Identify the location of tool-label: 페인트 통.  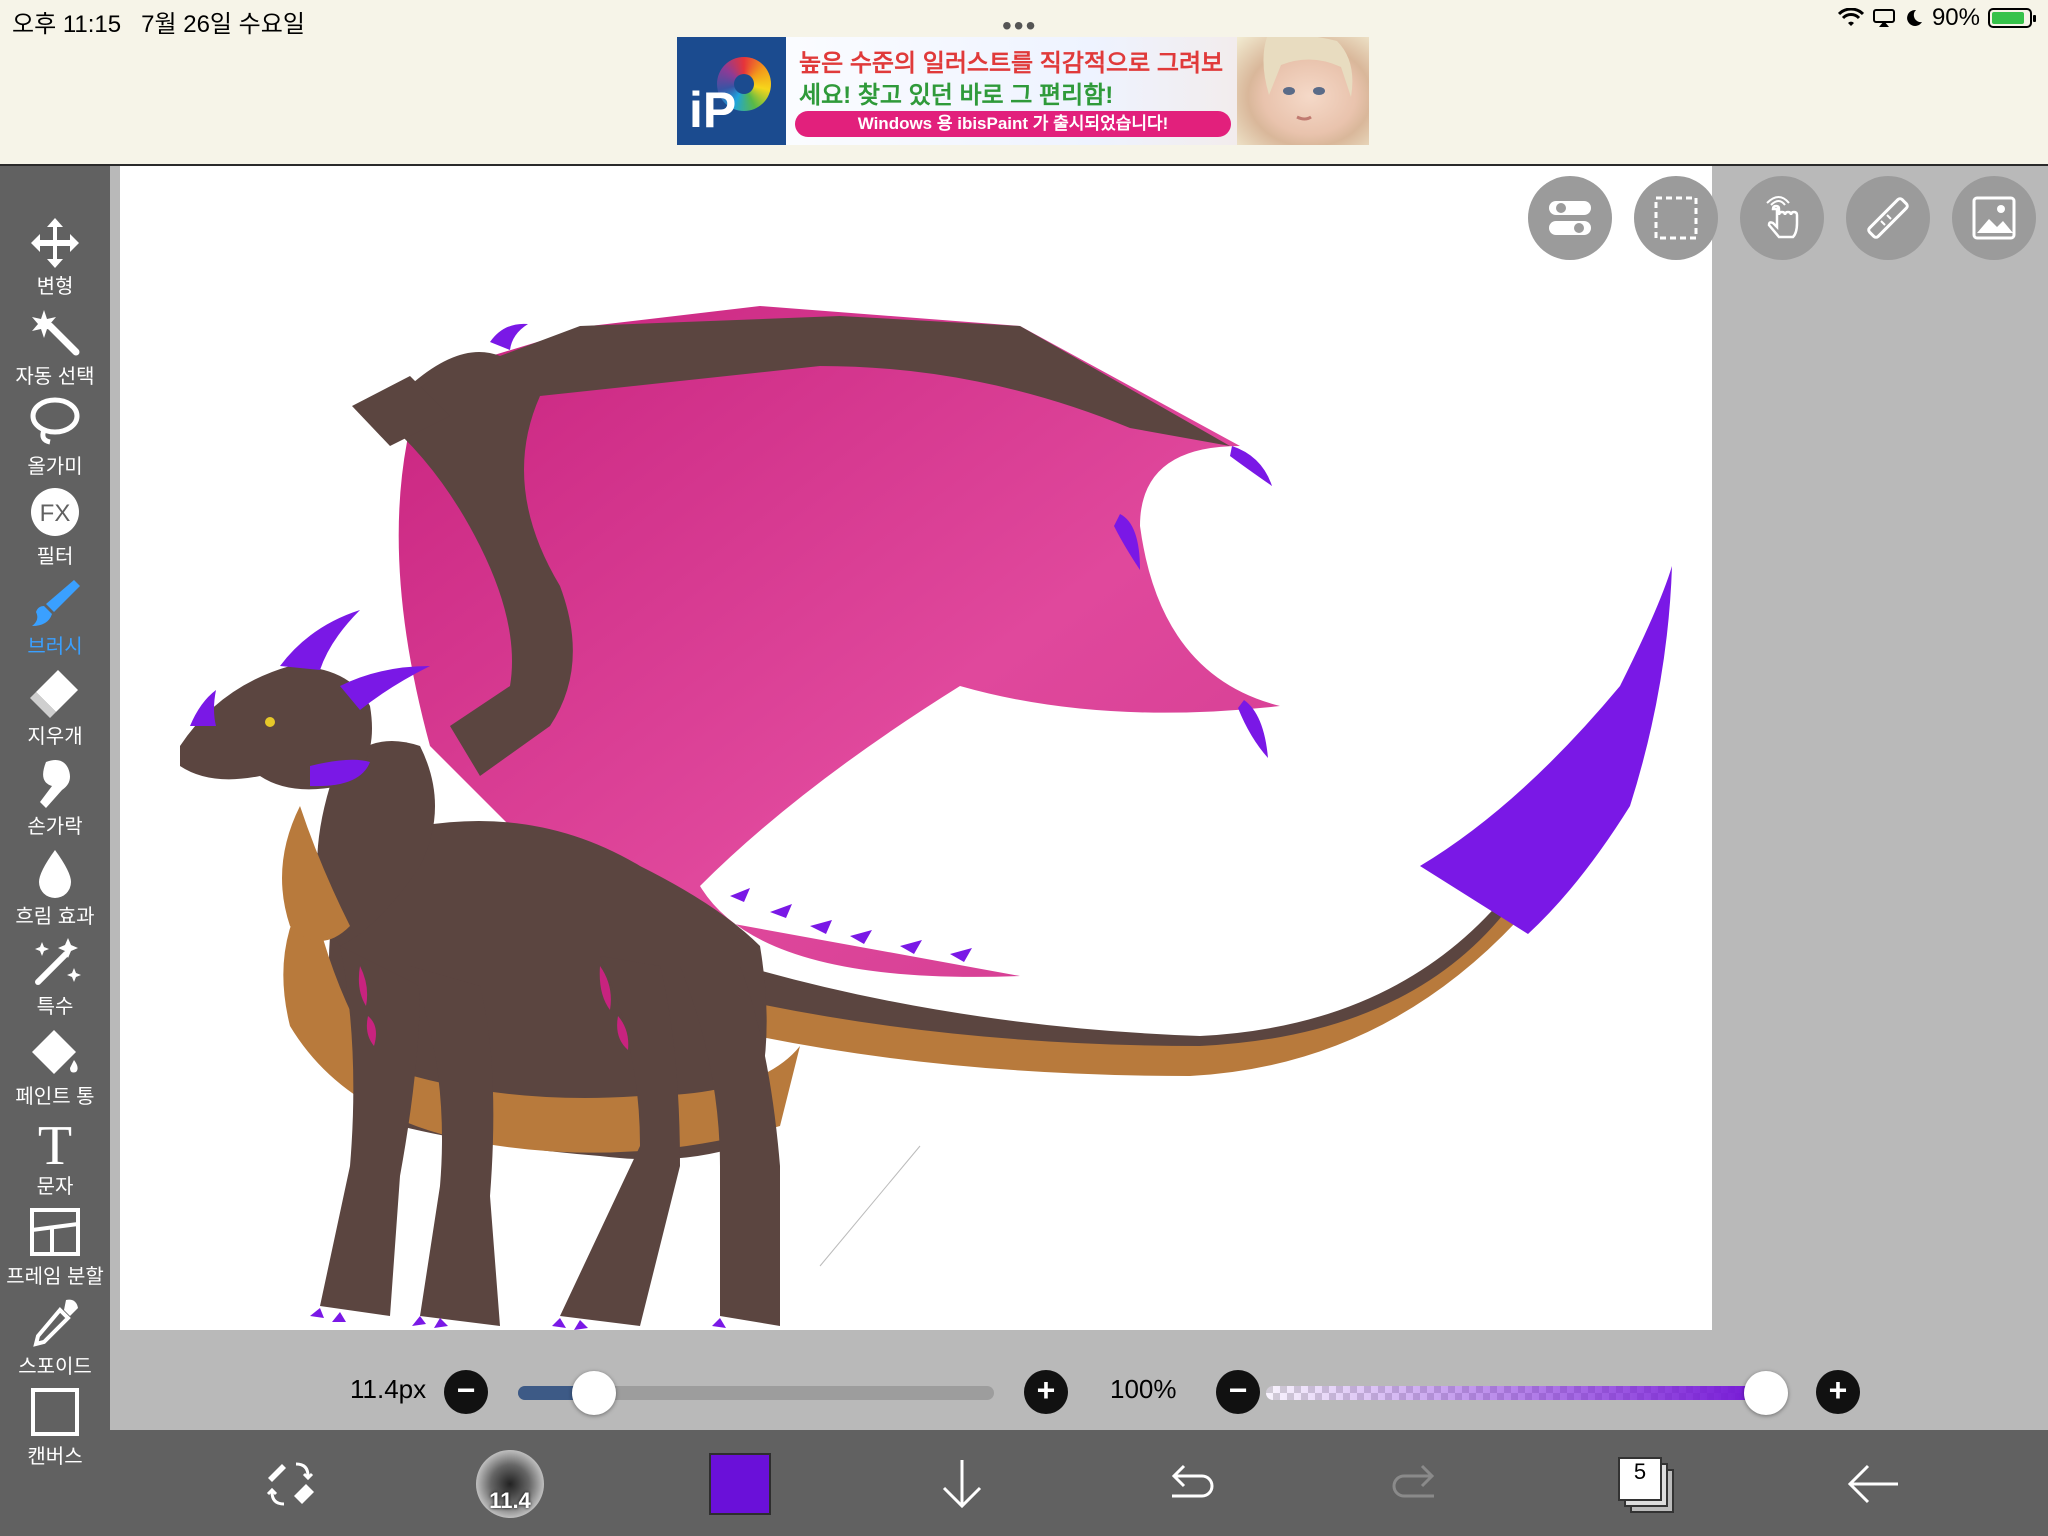
(55, 1097).